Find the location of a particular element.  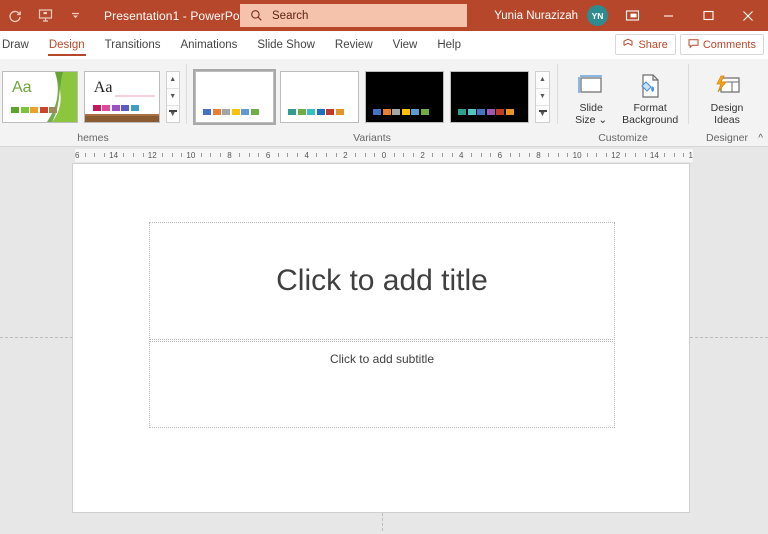

ribbon-group-variants: ▲ ▼ ▼ Variants is located at coordinates (372, 102).